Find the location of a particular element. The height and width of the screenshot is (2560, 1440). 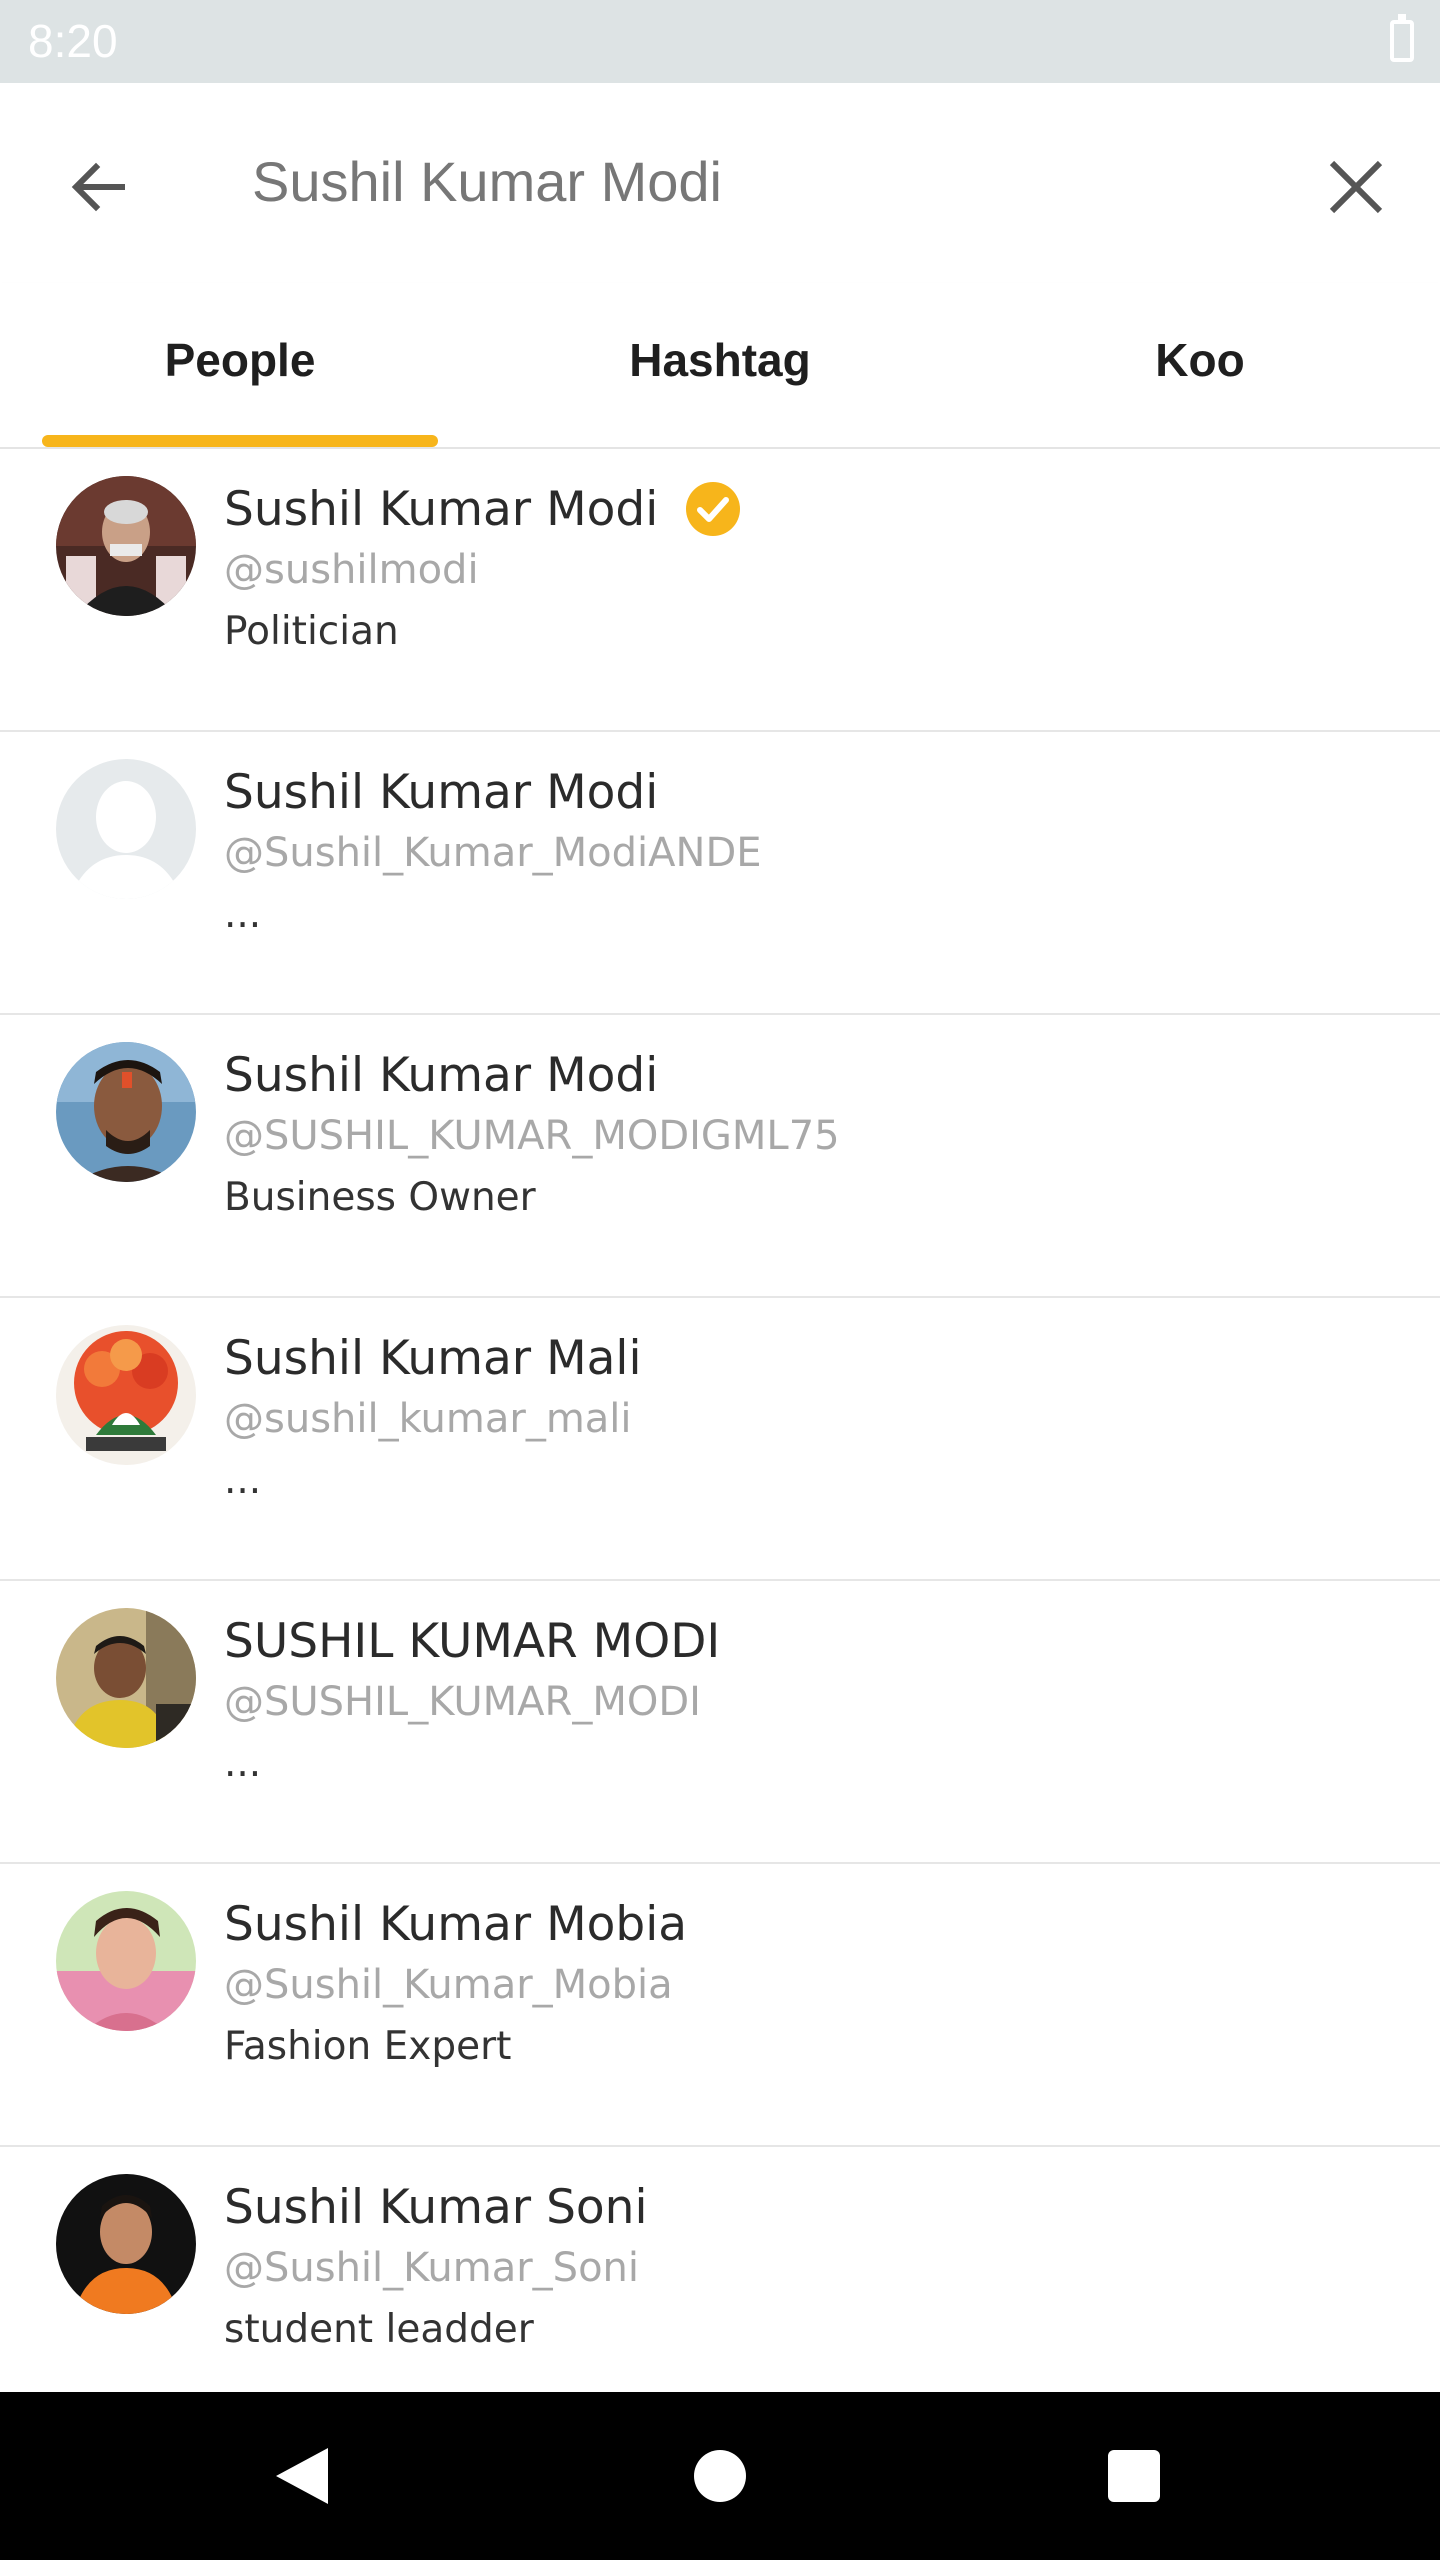

user-handle: @SUSHIL_KUMAR_MODIGML75 is located at coordinates (532, 1136).